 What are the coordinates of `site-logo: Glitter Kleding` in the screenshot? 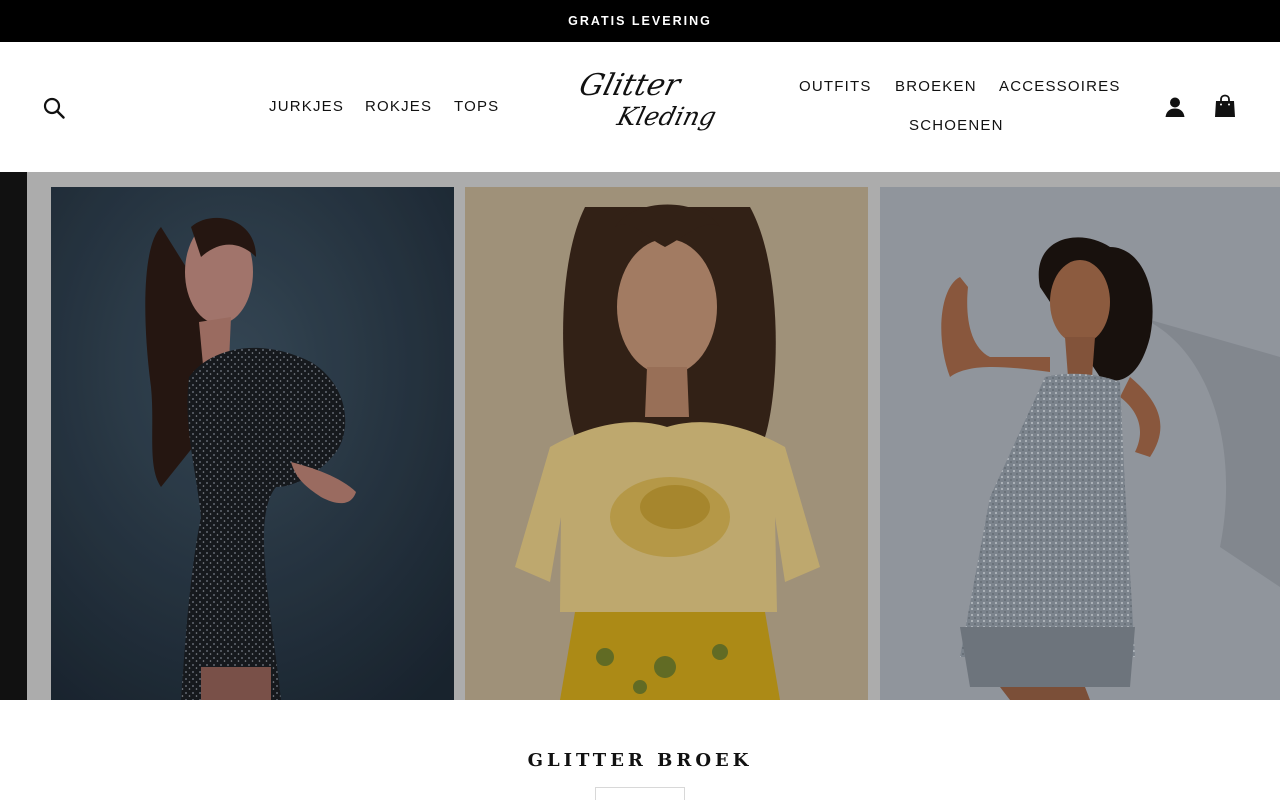 It's located at (647, 102).